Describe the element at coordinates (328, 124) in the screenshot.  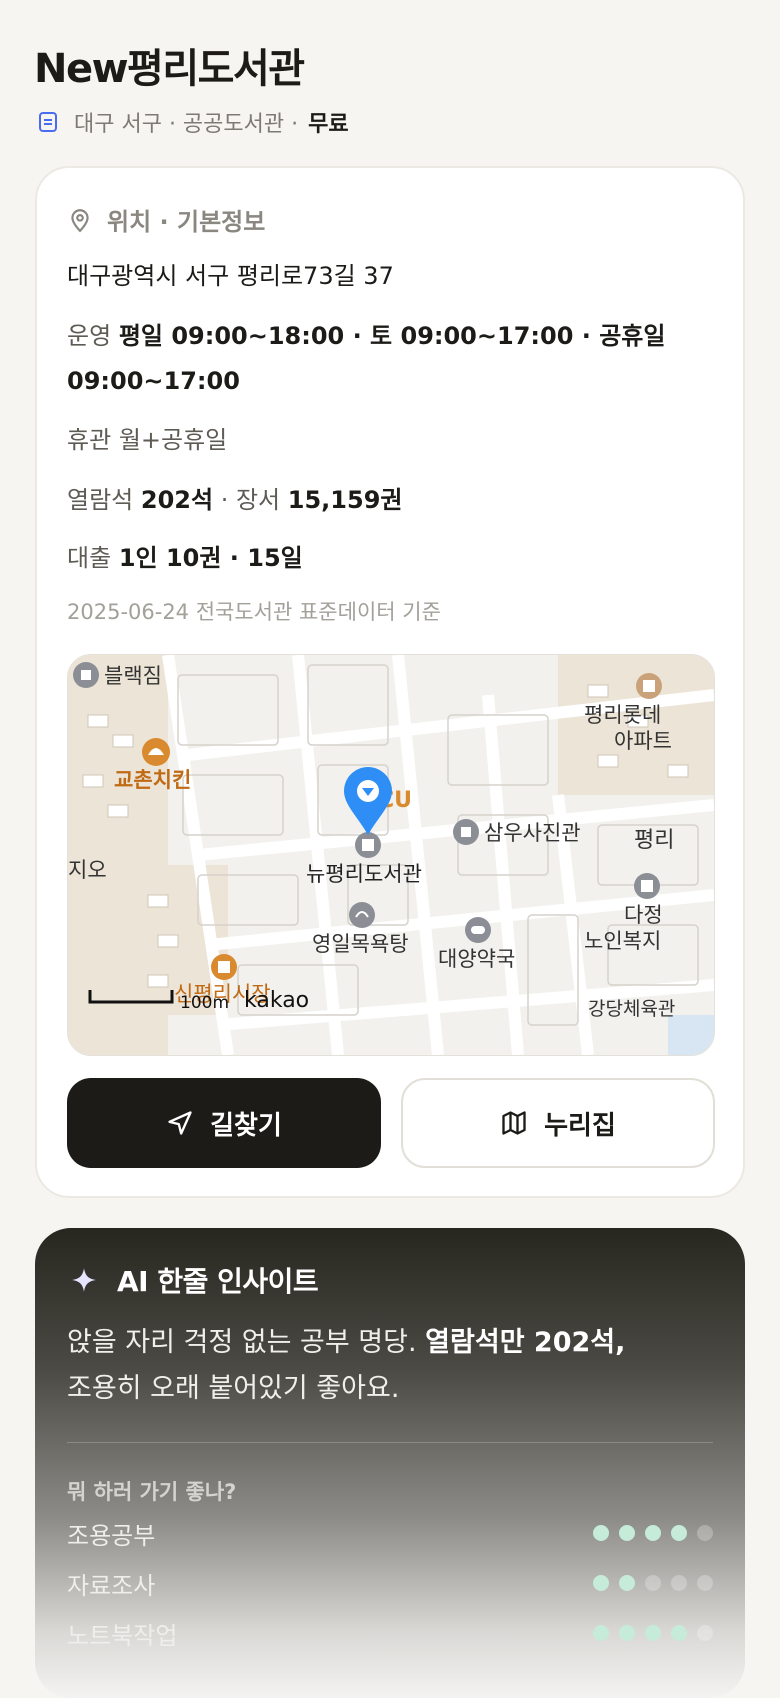
I see `fee-badge: 무료` at that location.